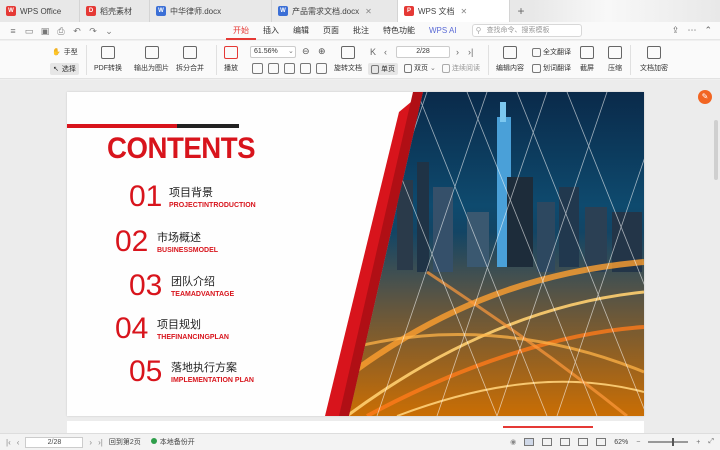 This screenshot has height=450, width=720. Describe the element at coordinates (548, 427) in the screenshot. I see `next-slide-red-line` at that location.